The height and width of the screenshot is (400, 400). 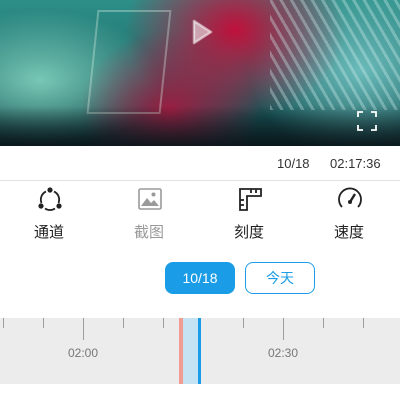 I want to click on channel-icon, so click(x=50, y=199).